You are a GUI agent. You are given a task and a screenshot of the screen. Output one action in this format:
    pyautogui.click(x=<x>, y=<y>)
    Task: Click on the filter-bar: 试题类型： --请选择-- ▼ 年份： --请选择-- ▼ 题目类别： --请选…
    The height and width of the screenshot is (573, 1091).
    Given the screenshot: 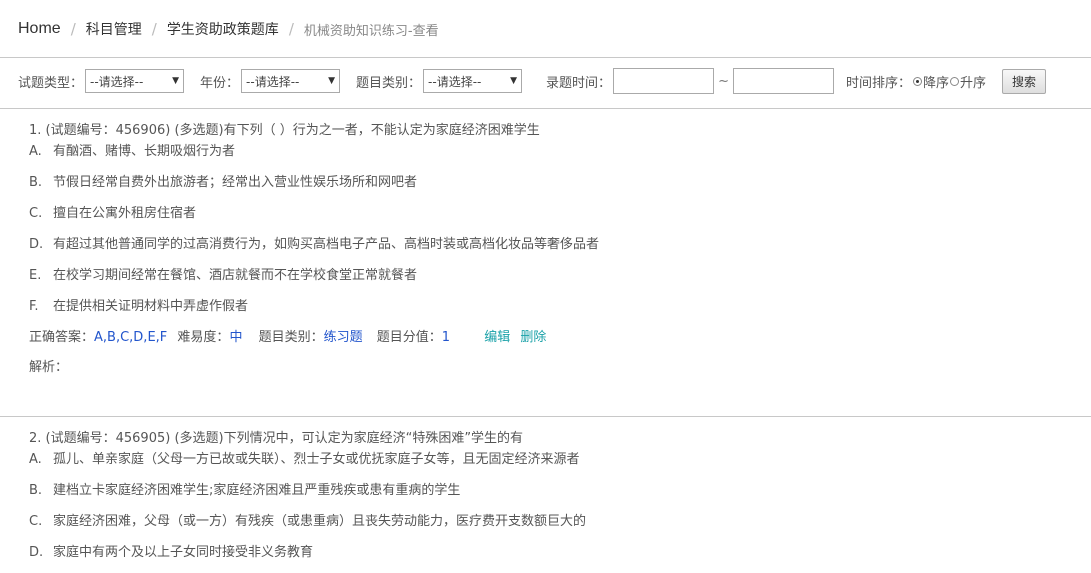 What is the action you would take?
    pyautogui.click(x=532, y=81)
    